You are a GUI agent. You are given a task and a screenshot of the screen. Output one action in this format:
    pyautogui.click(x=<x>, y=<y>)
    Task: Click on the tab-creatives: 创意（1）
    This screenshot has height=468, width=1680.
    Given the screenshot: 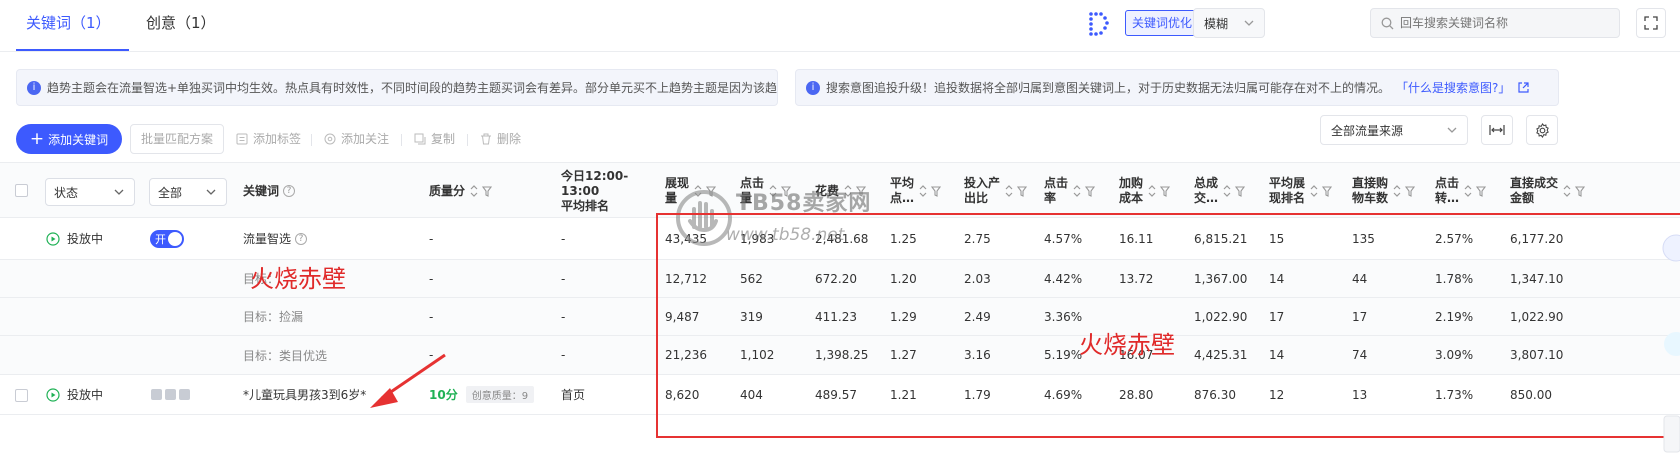 What is the action you would take?
    pyautogui.click(x=181, y=26)
    